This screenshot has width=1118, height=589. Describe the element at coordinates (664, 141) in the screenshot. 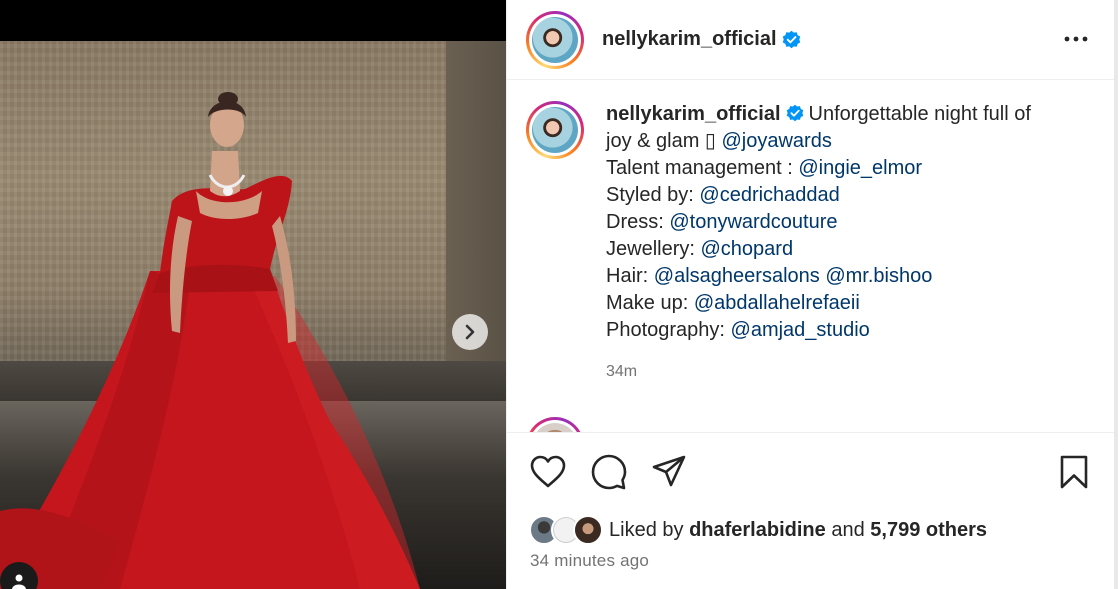

I see `caption-line: joy & glam ▯` at that location.